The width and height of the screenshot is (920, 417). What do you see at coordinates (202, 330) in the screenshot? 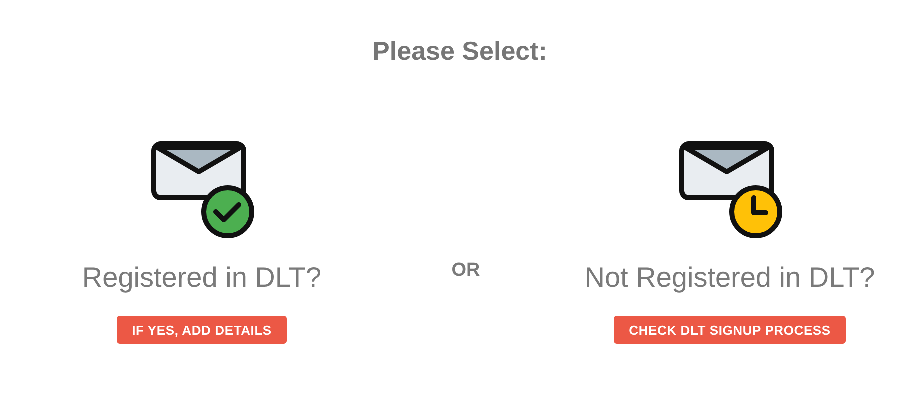
I see `option-button: IF YES, ADD DETAILS` at bounding box center [202, 330].